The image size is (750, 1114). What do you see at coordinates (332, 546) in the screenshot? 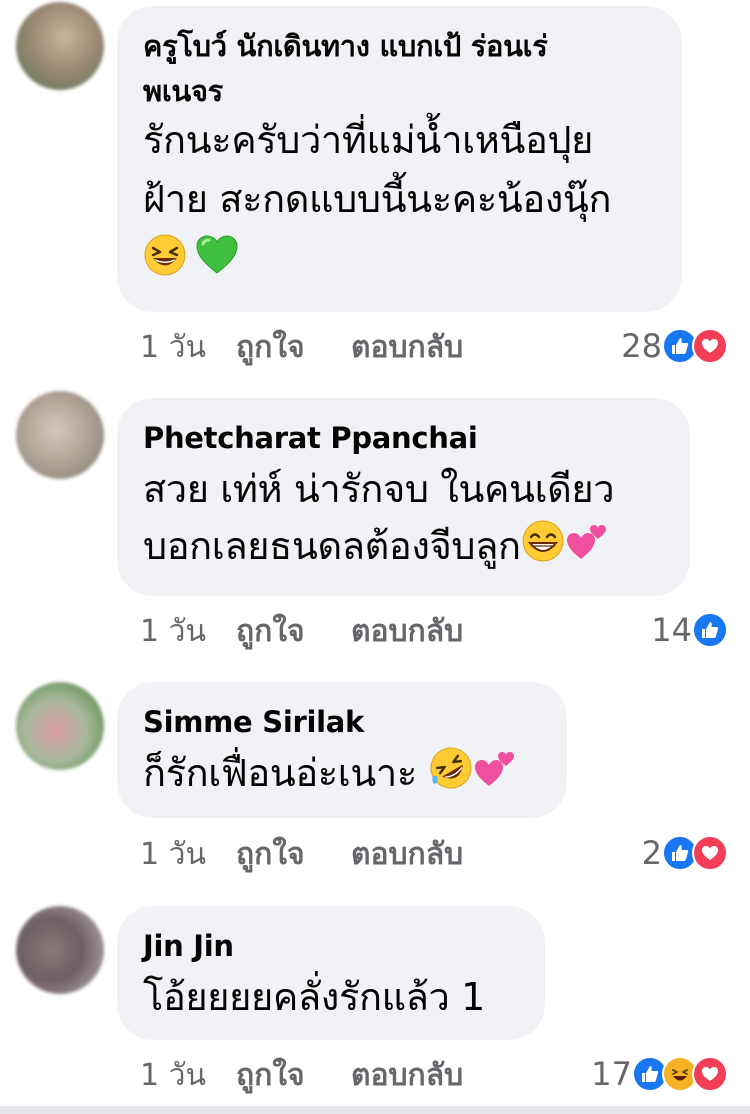
I see `comment-text-segment: บอกเลยธนดลต้องจีบลูก` at bounding box center [332, 546].